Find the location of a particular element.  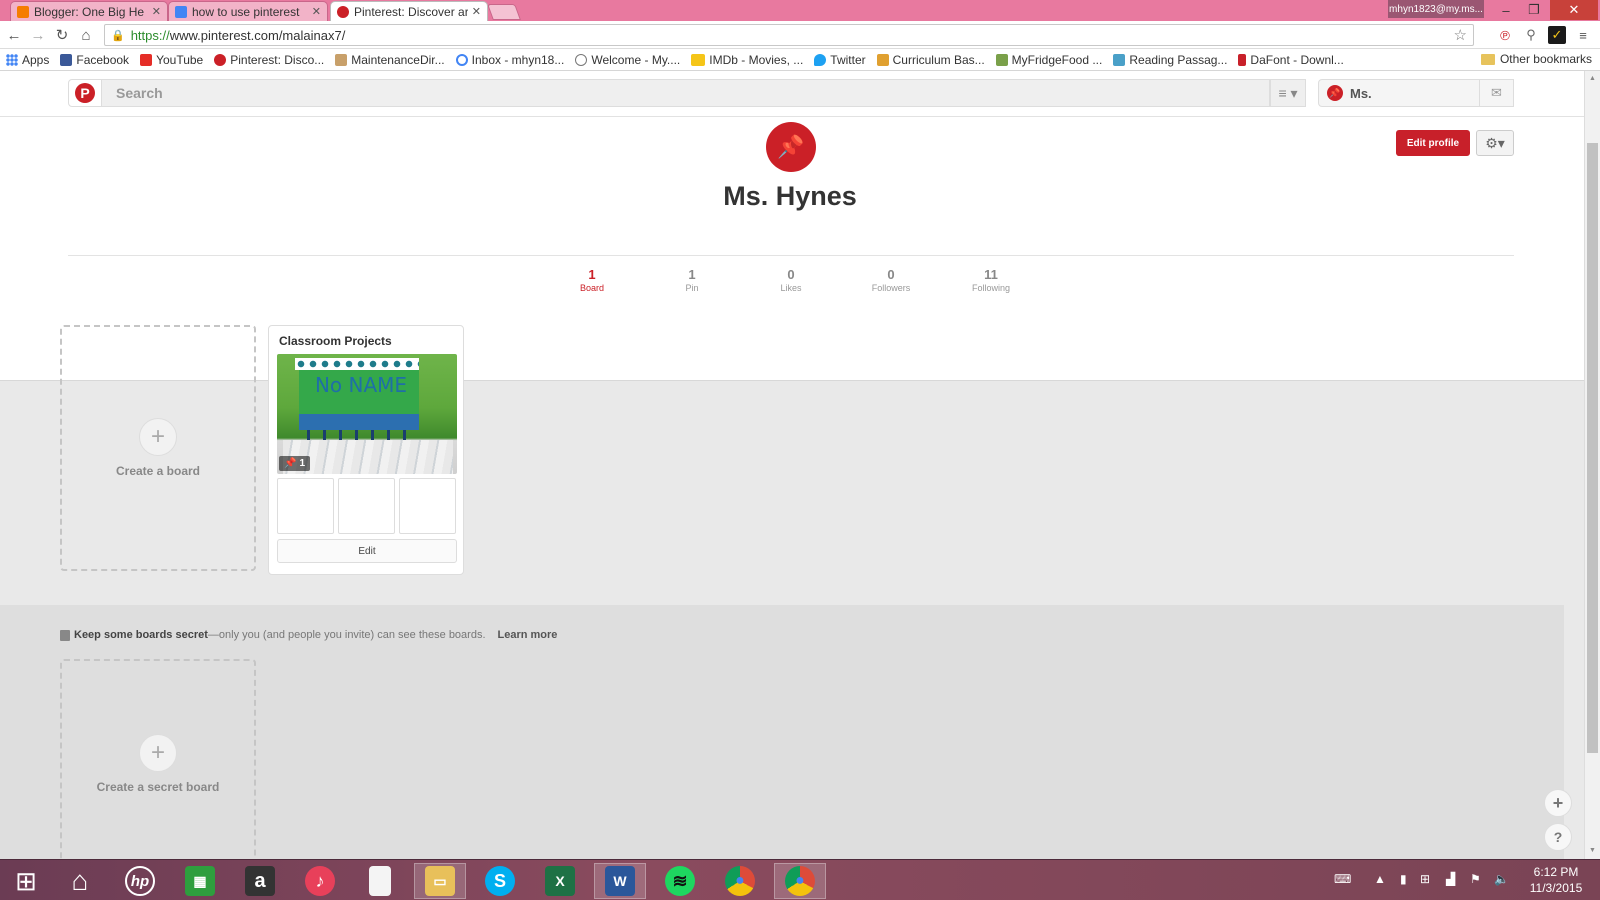

stat-followers: 0 Followers is located at coordinates (891, 280).